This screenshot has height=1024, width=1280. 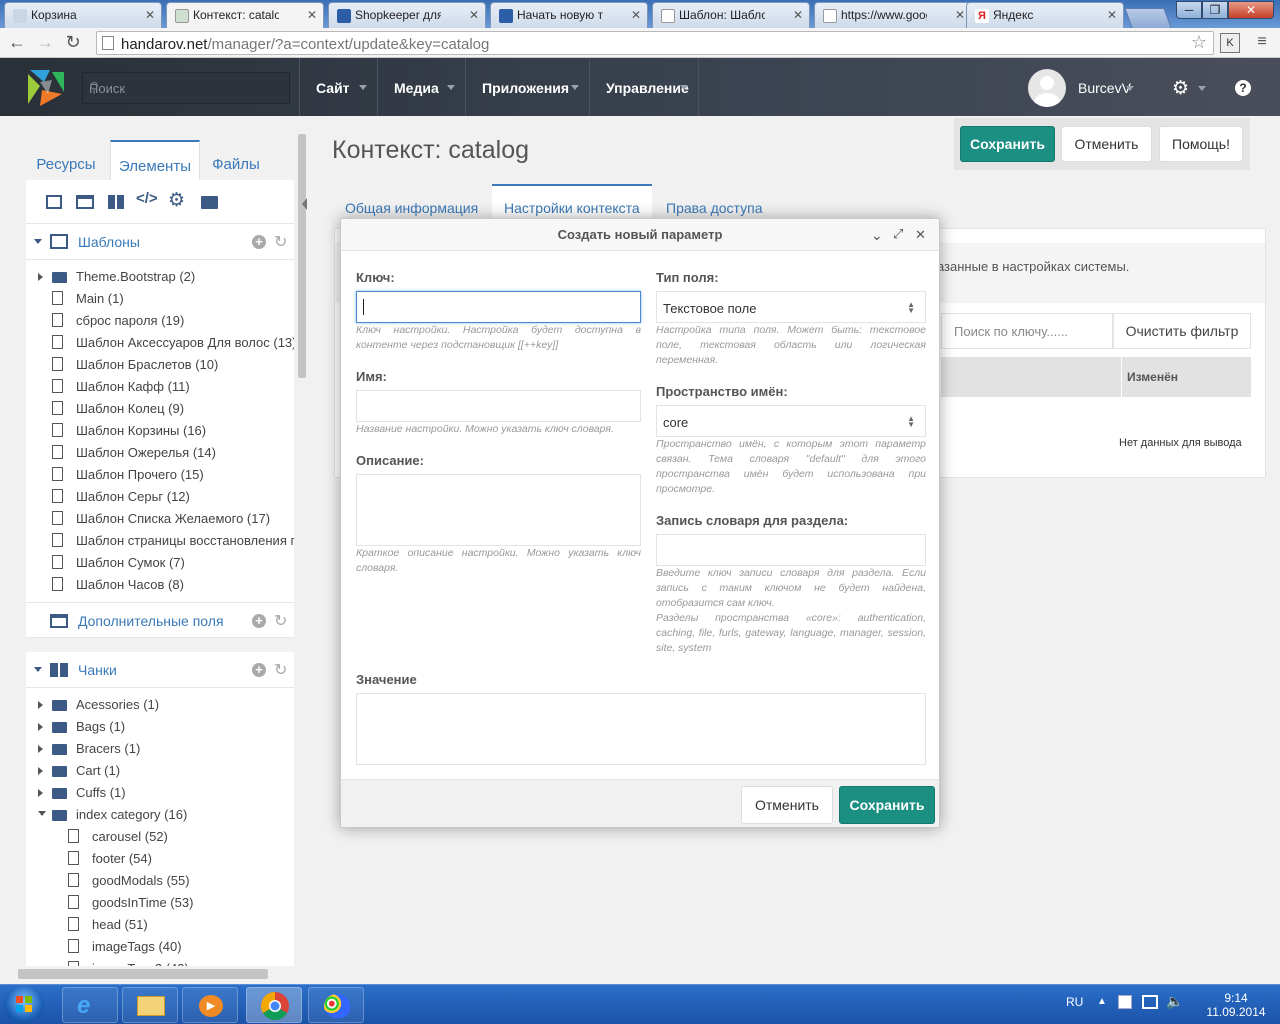 What do you see at coordinates (1104, 88) in the screenshot?
I see `username: BurcevV` at bounding box center [1104, 88].